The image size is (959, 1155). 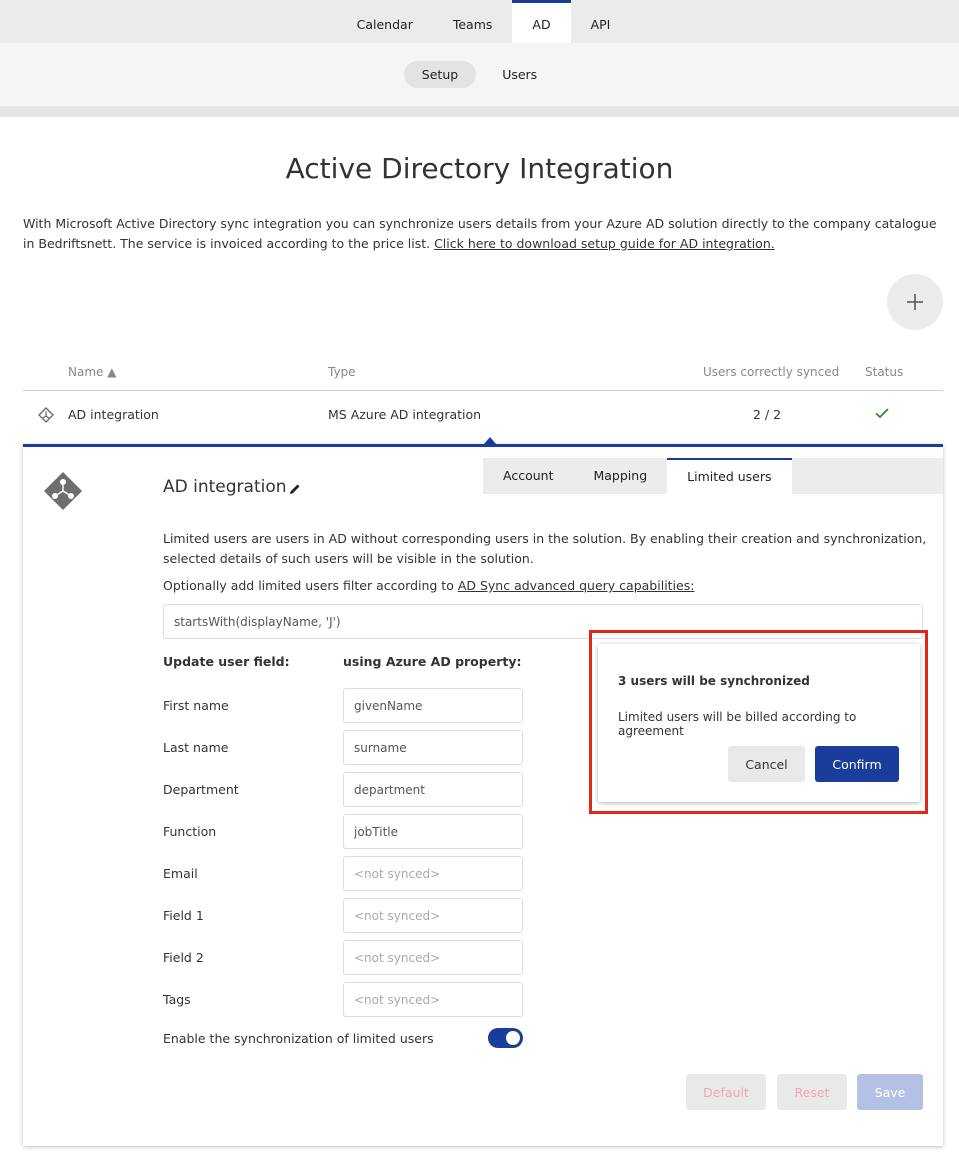 I want to click on panel-tabs: Account Mapping Limited users, so click(x=713, y=476).